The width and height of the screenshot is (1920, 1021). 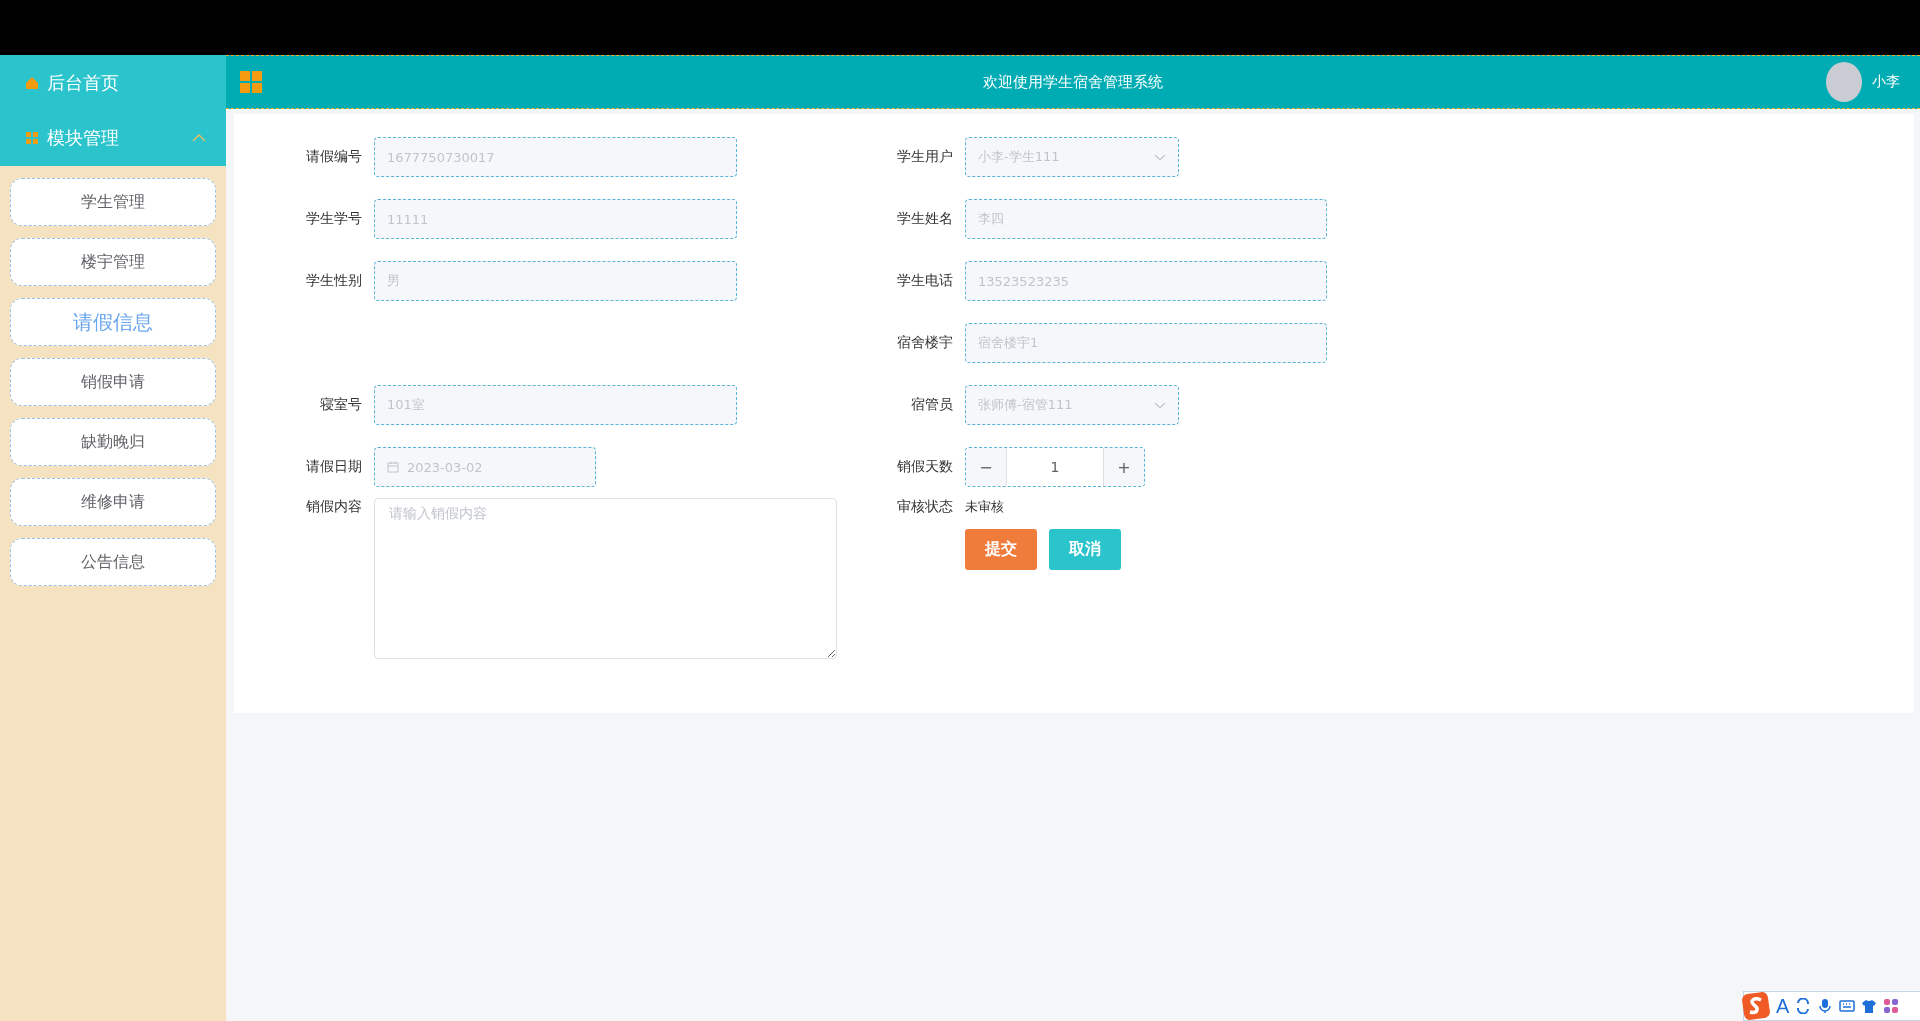 What do you see at coordinates (340, 405) in the screenshot?
I see `field-label: 寝室号` at bounding box center [340, 405].